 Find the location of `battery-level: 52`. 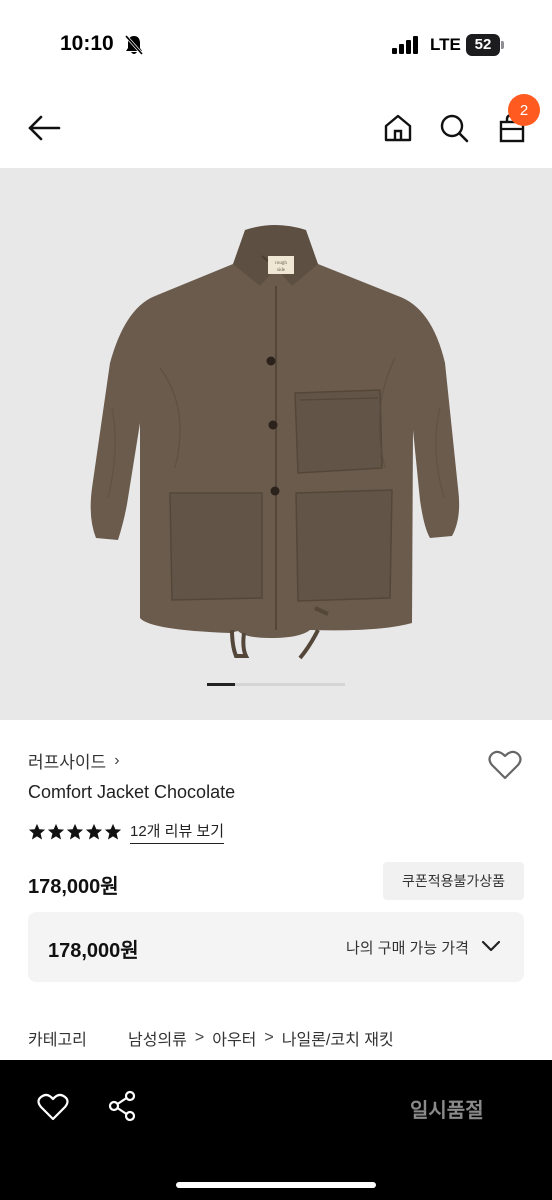

battery-level: 52 is located at coordinates (483, 44).